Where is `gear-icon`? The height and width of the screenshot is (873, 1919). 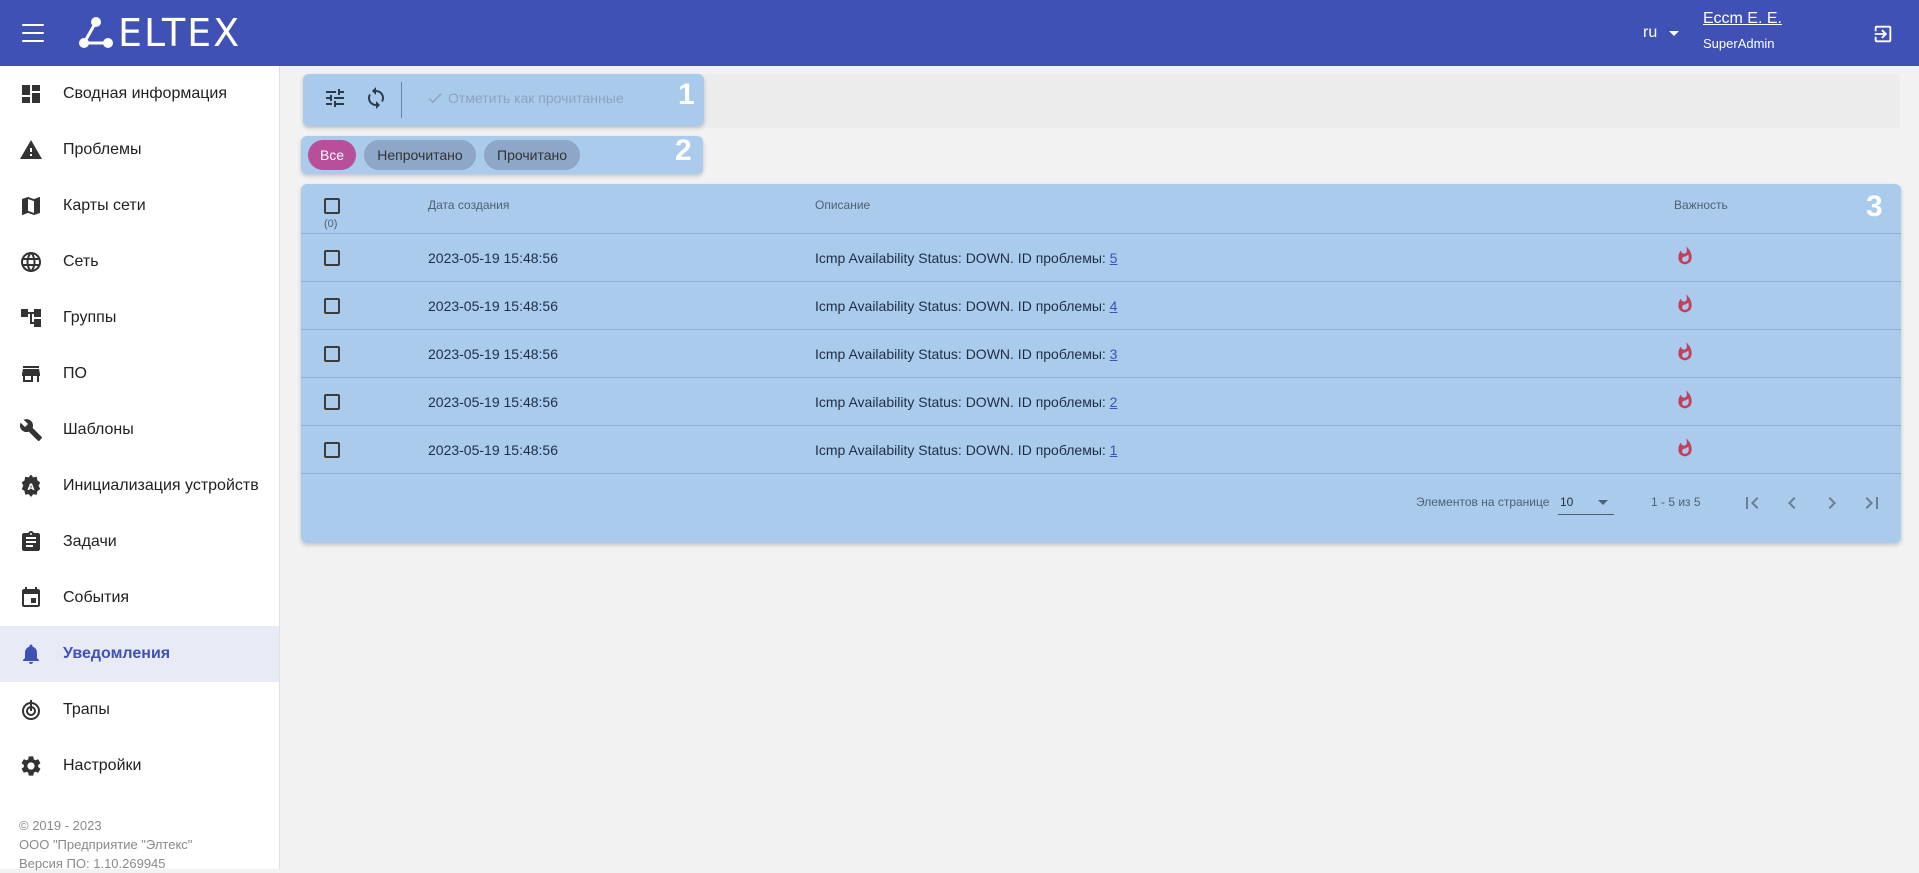 gear-icon is located at coordinates (31, 766).